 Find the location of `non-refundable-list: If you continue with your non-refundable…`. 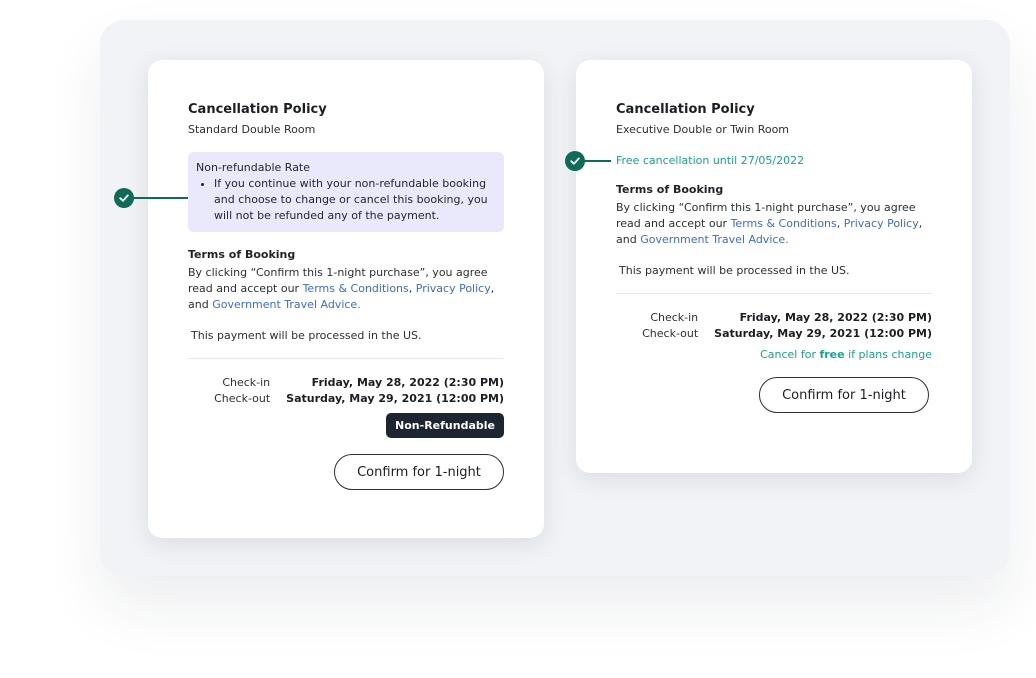

non-refundable-list: If you continue with your non-refundable… is located at coordinates (346, 200).